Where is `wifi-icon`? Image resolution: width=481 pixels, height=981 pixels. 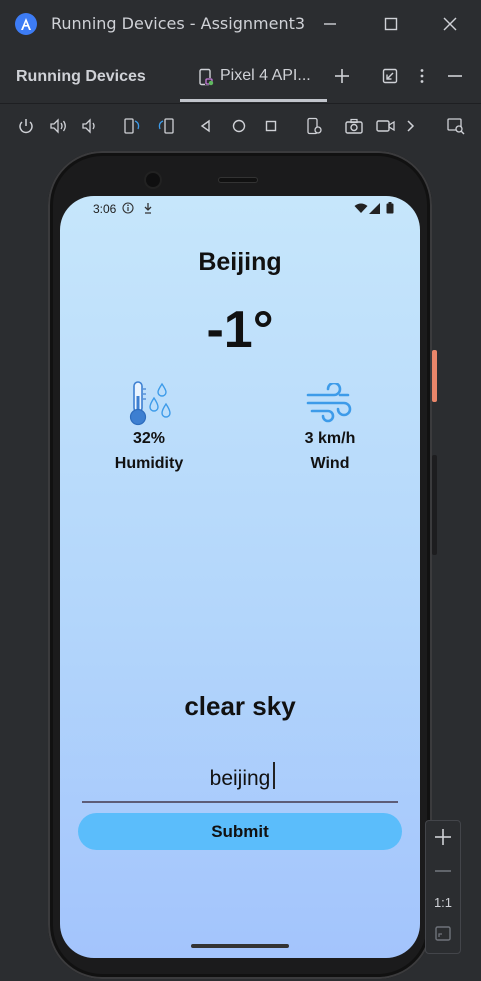 wifi-icon is located at coordinates (361, 210).